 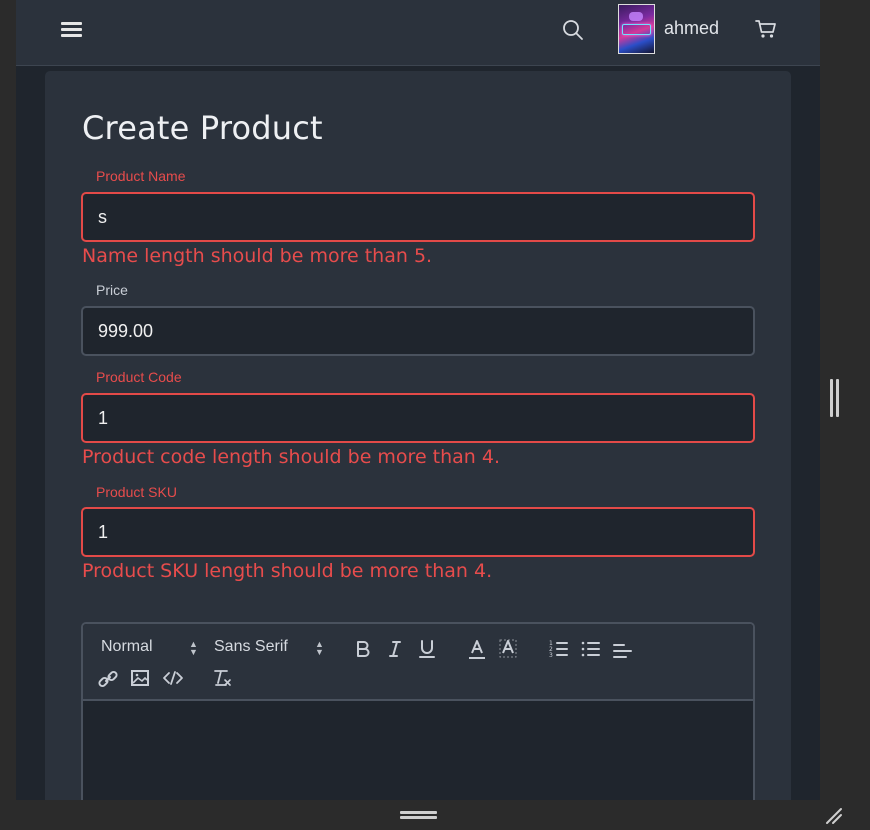 What do you see at coordinates (140, 678) in the screenshot?
I see `image-icon` at bounding box center [140, 678].